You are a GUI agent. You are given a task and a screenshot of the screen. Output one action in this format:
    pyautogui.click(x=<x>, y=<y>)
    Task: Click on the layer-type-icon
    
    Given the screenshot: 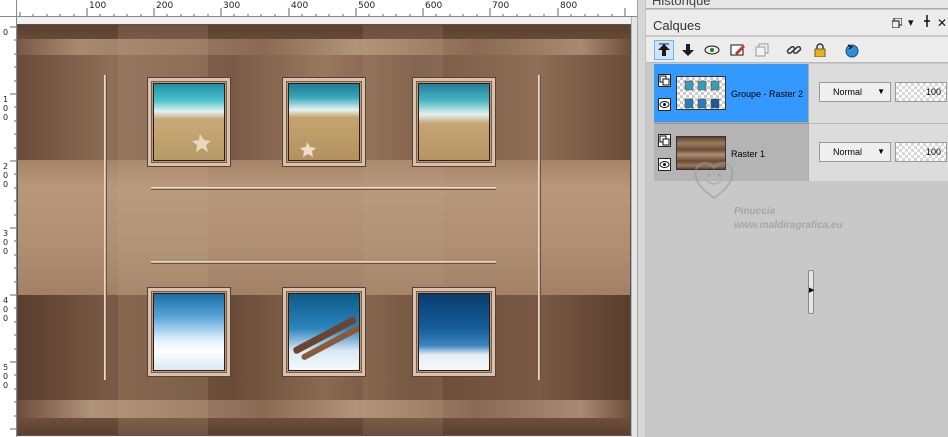 What is the action you would take?
    pyautogui.click(x=664, y=140)
    